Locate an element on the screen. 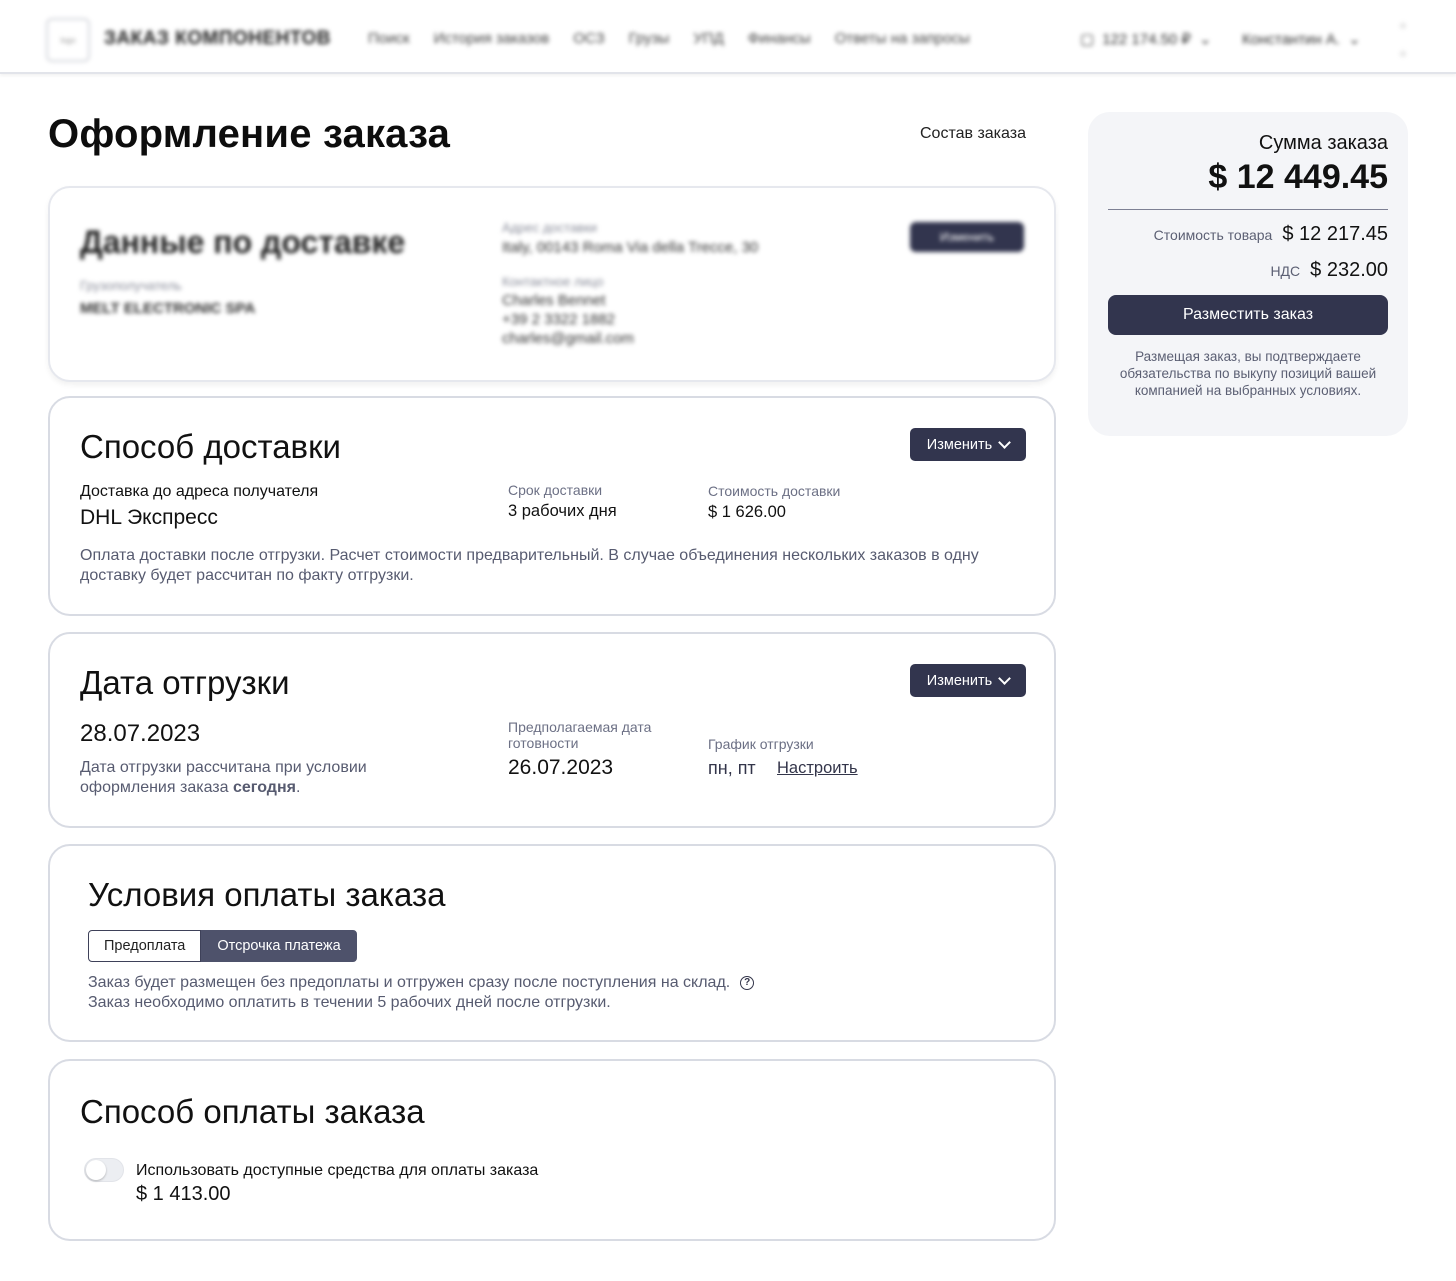  header-extra-icons: ○ ○ is located at coordinates (1403, 40).